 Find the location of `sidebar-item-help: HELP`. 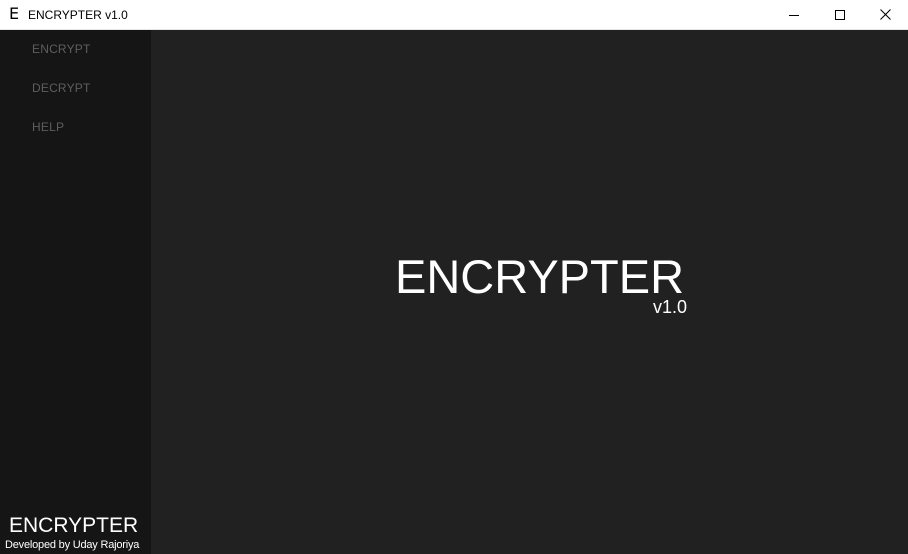

sidebar-item-help: HELP is located at coordinates (48, 127).